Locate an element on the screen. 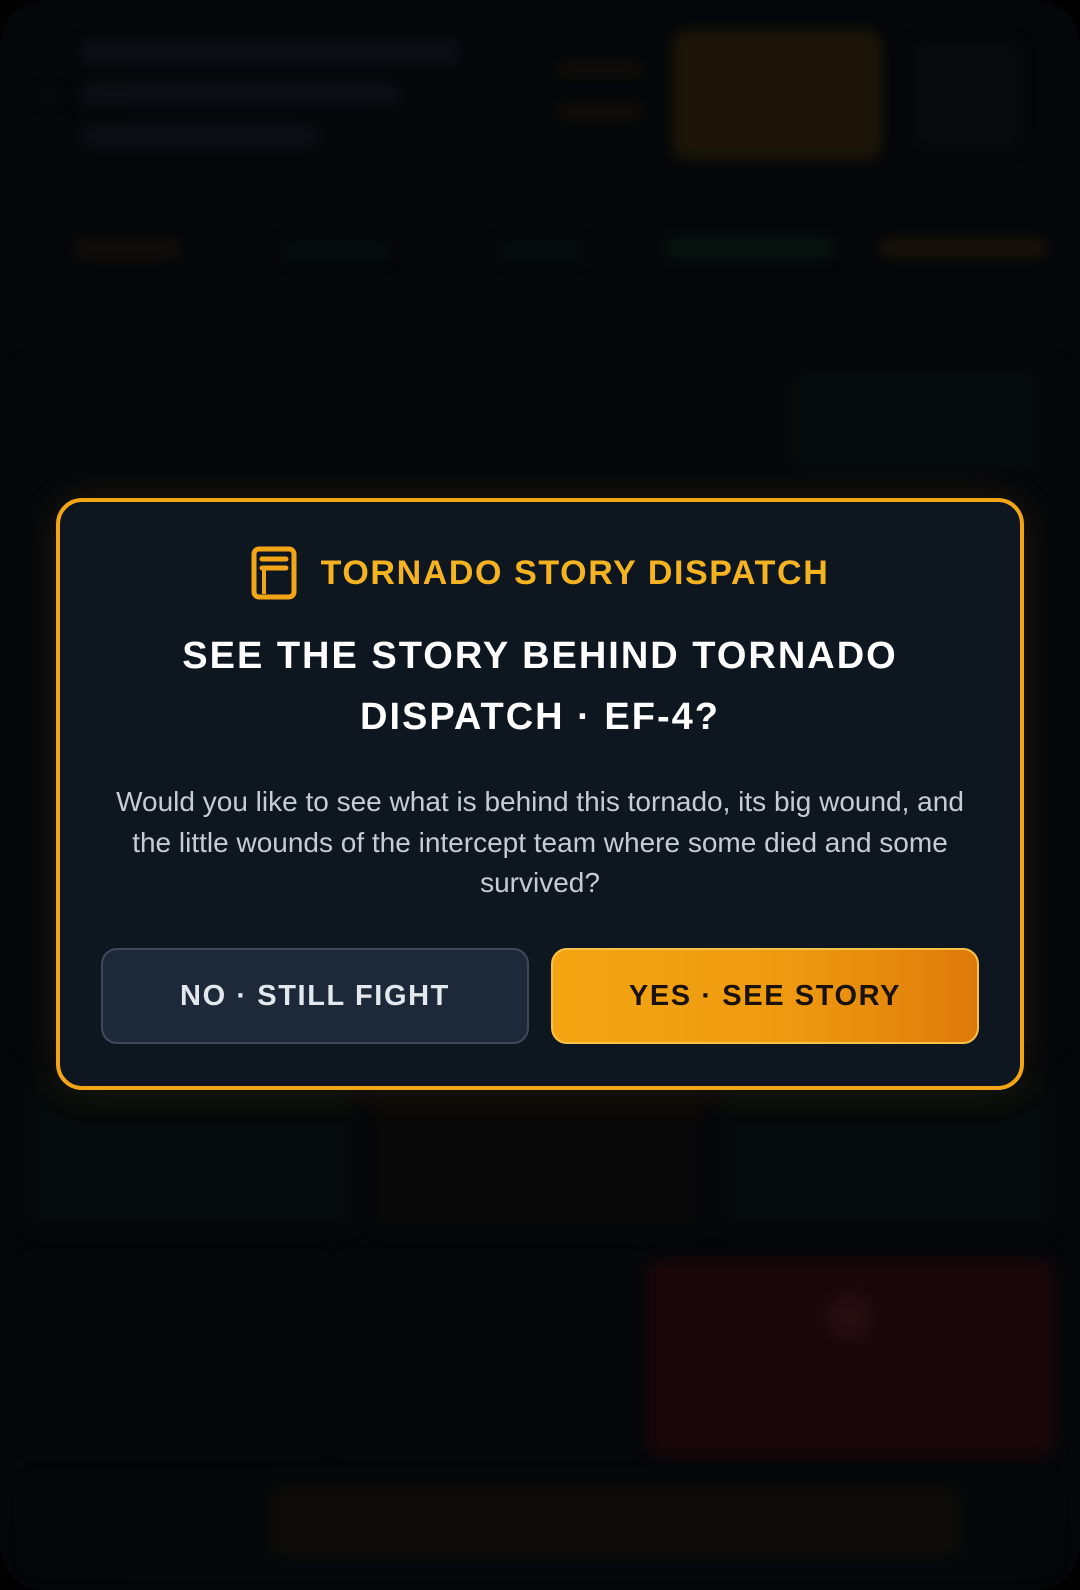 This screenshot has height=1590, width=1080. book-icon is located at coordinates (274, 573).